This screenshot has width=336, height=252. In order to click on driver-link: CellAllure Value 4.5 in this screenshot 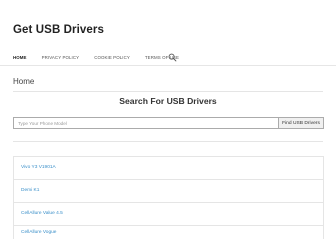, I will do `click(42, 213)`.